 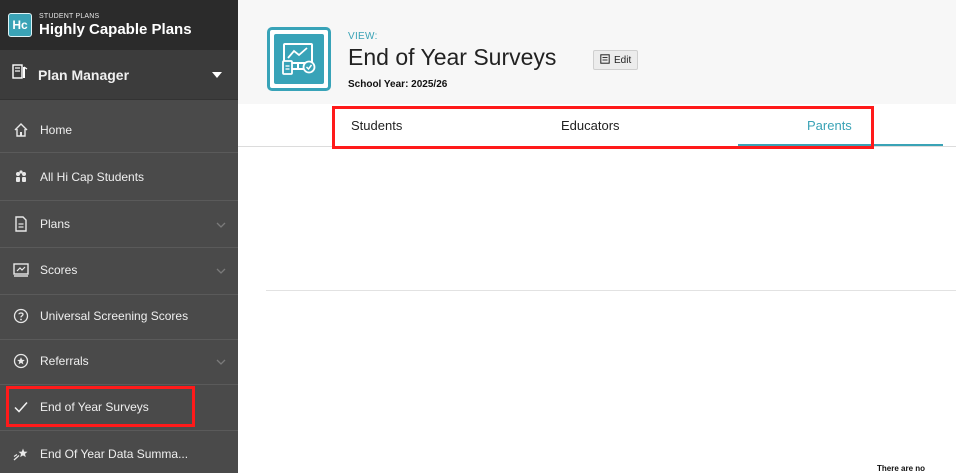 What do you see at coordinates (20, 74) in the screenshot?
I see `plan-manager-icon` at bounding box center [20, 74].